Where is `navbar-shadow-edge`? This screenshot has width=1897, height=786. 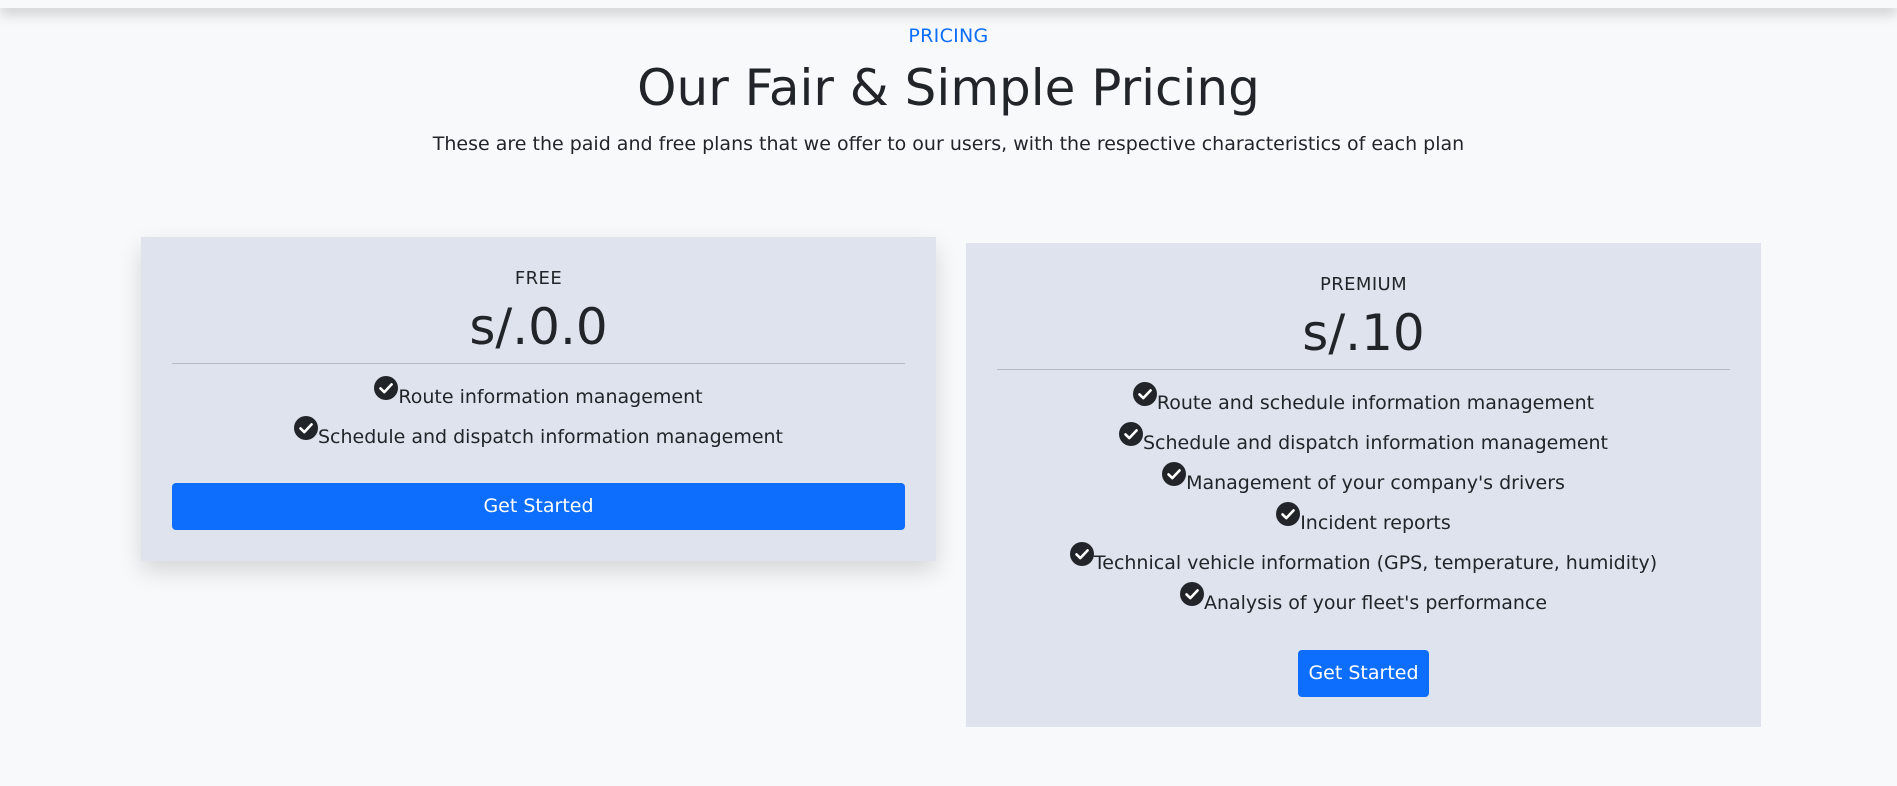
navbar-shadow-edge is located at coordinates (948, 4).